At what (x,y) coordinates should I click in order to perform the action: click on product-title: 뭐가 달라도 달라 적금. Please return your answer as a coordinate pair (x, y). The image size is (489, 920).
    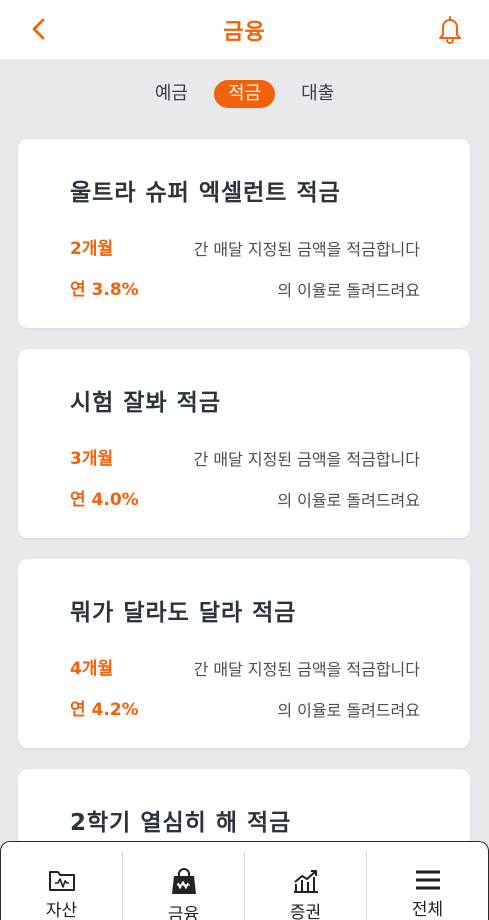
    Looking at the image, I should click on (183, 613).